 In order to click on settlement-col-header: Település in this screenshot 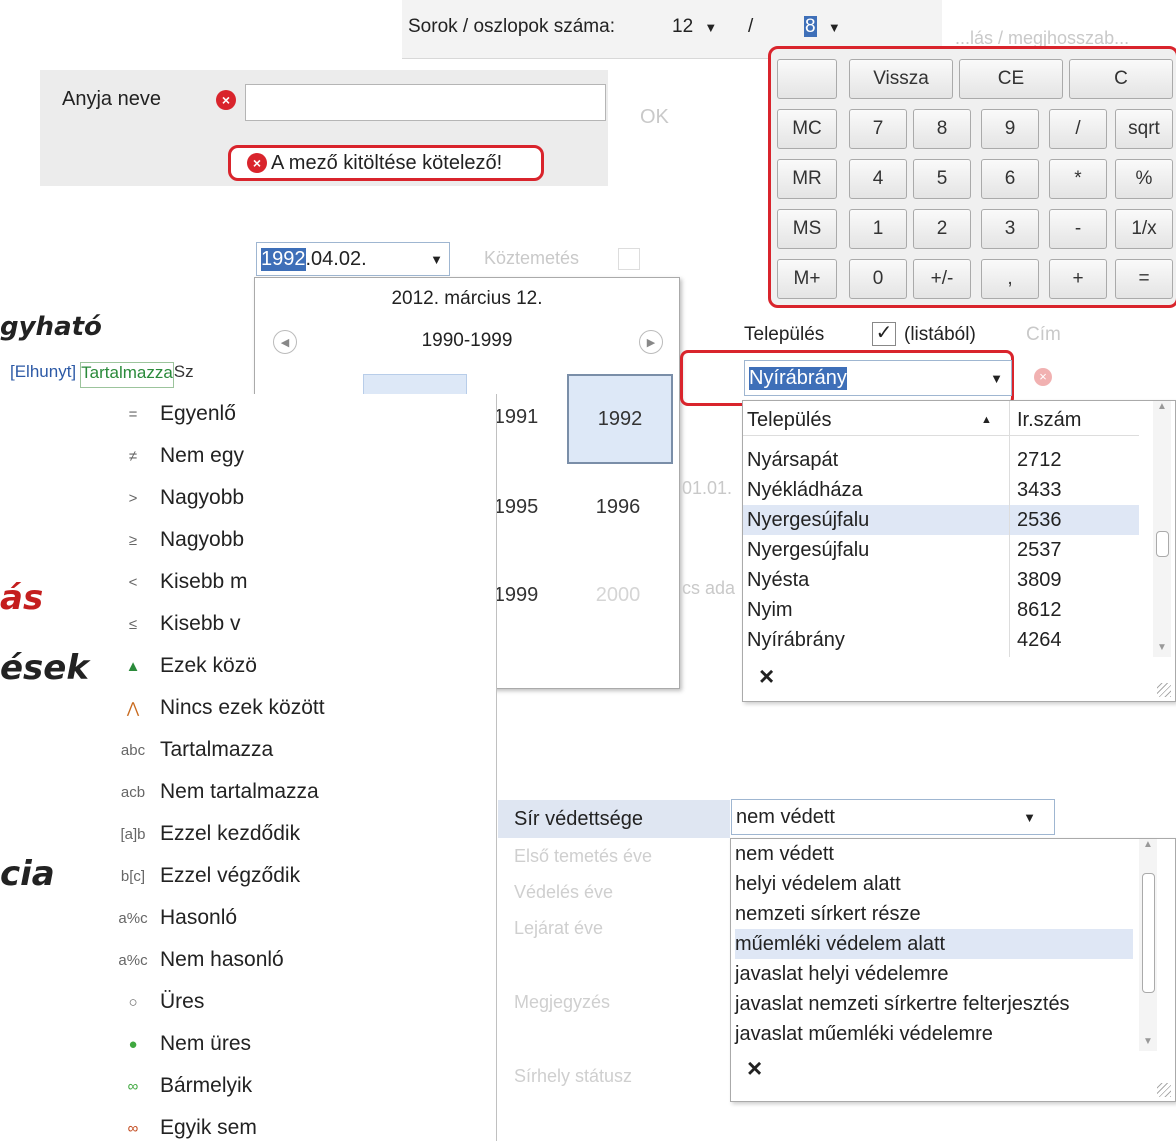, I will do `click(876, 420)`.